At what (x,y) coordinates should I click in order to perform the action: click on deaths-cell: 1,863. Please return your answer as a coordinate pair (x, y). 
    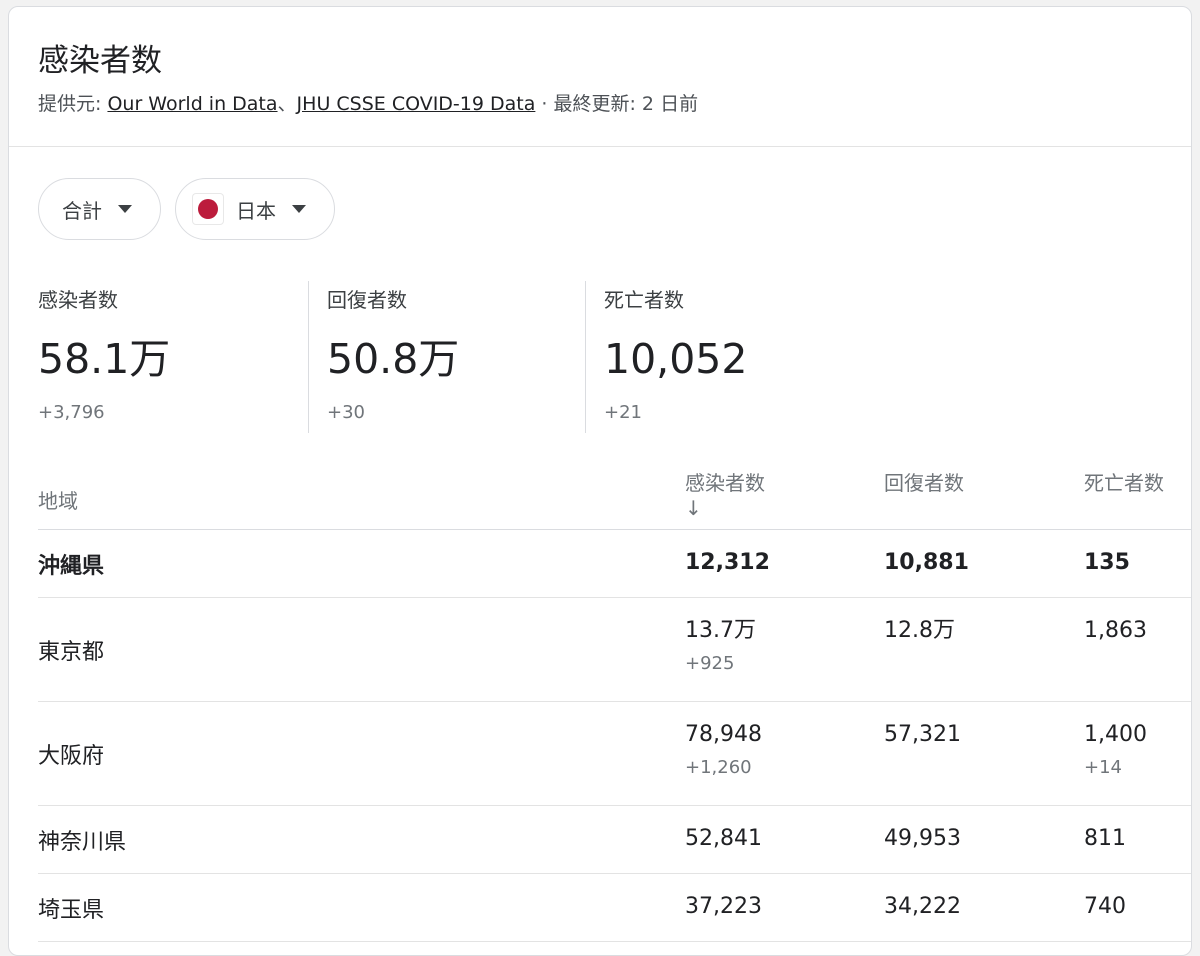
    Looking at the image, I should click on (1115, 631).